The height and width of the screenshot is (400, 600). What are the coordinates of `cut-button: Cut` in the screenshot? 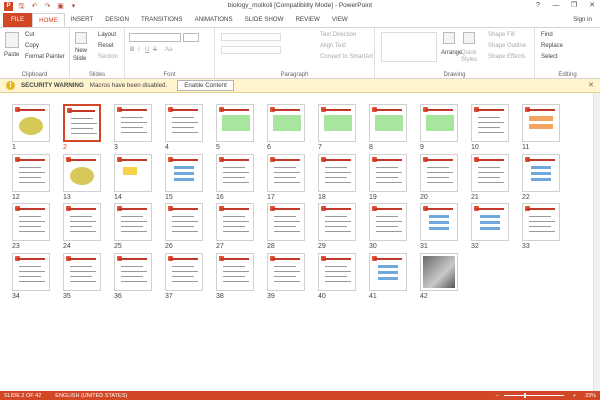 It's located at (29, 35).